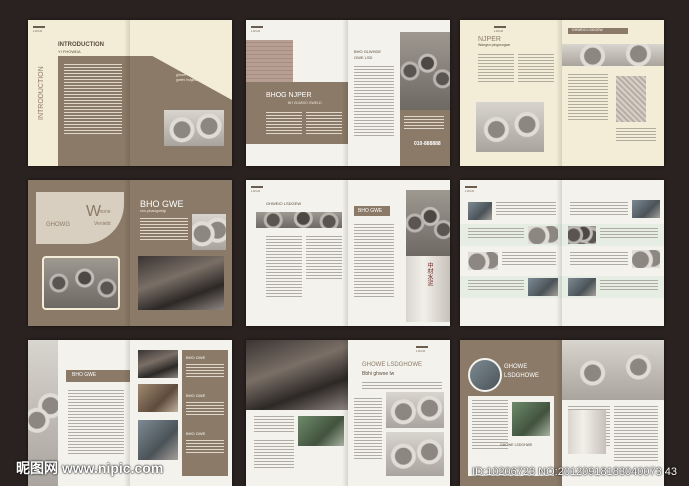 This screenshot has height=486, width=689. What do you see at coordinates (392, 365) in the screenshot?
I see `ghowe-title: GHOWE LSDGHOWE` at bounding box center [392, 365].